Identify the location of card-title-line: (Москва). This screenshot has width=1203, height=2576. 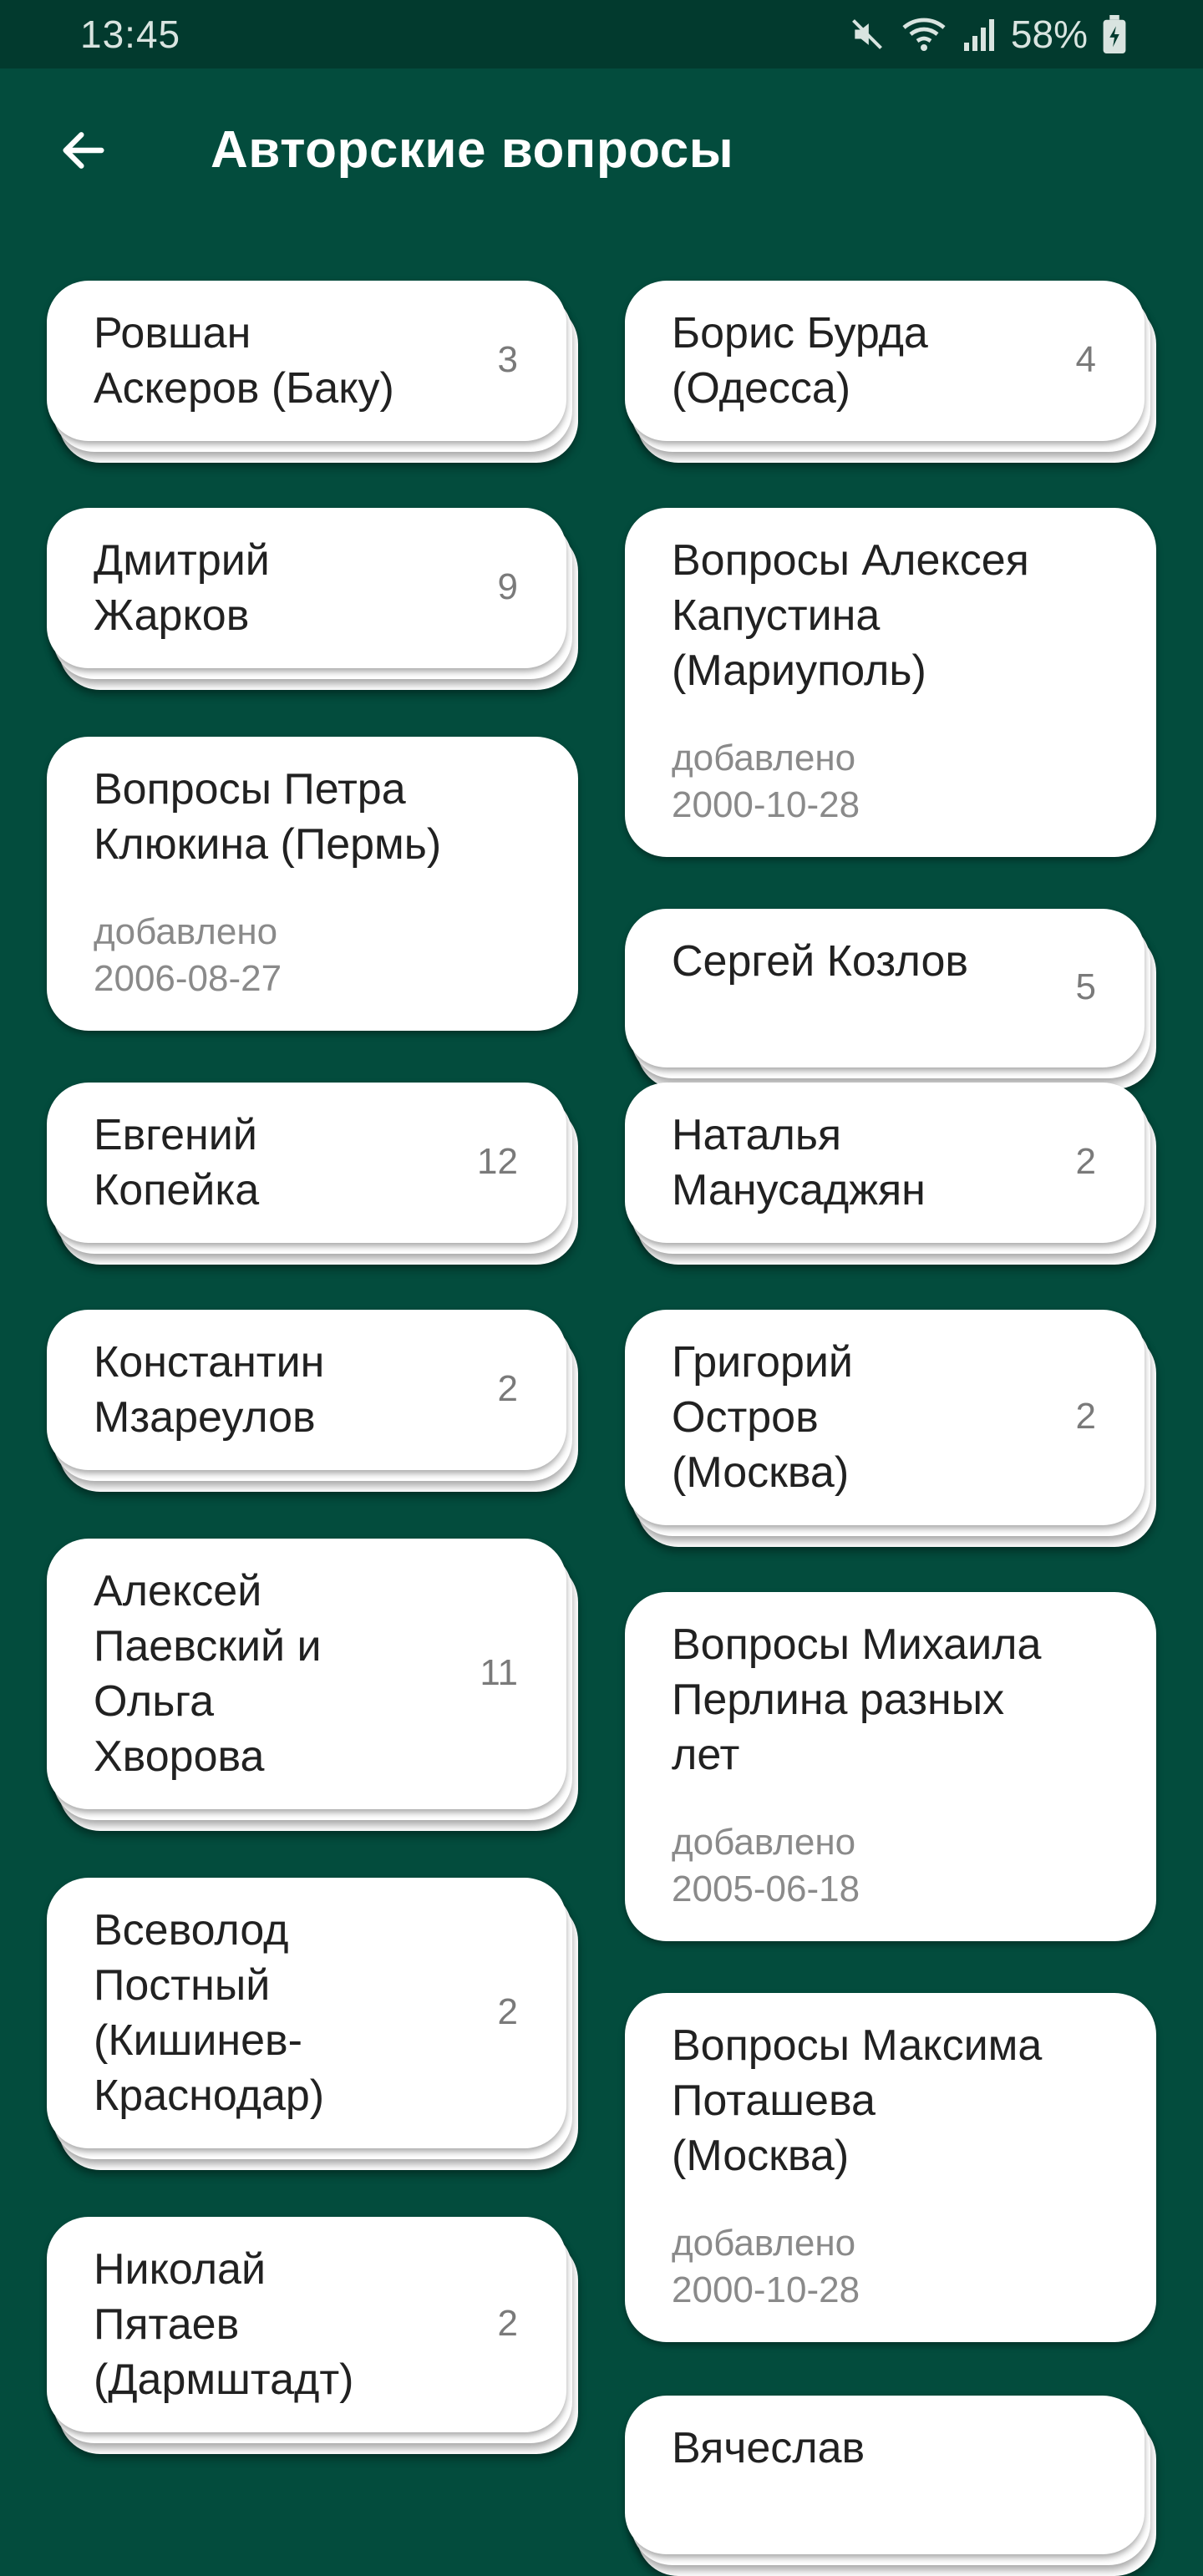
(761, 1472).